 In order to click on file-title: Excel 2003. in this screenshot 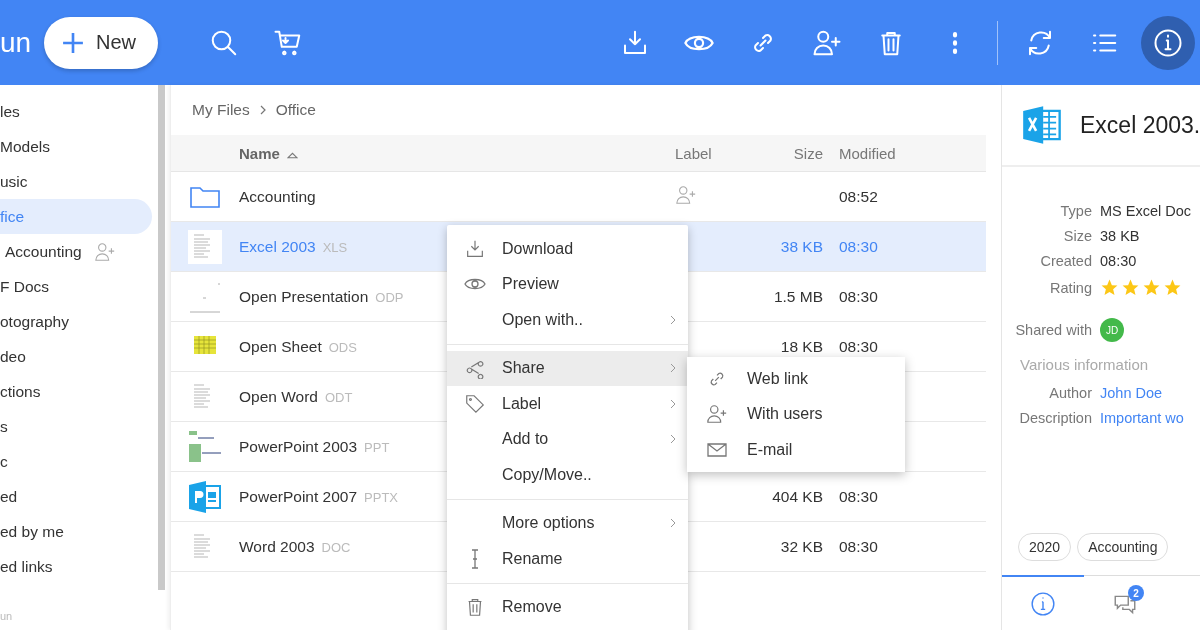, I will do `click(1140, 125)`.